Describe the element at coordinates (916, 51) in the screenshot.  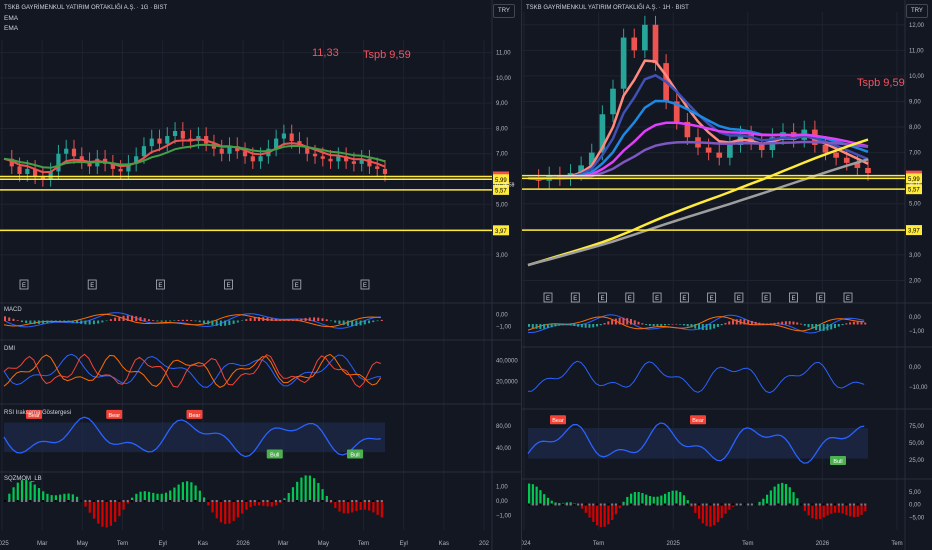
I see `y-tick-label: 11,00` at that location.